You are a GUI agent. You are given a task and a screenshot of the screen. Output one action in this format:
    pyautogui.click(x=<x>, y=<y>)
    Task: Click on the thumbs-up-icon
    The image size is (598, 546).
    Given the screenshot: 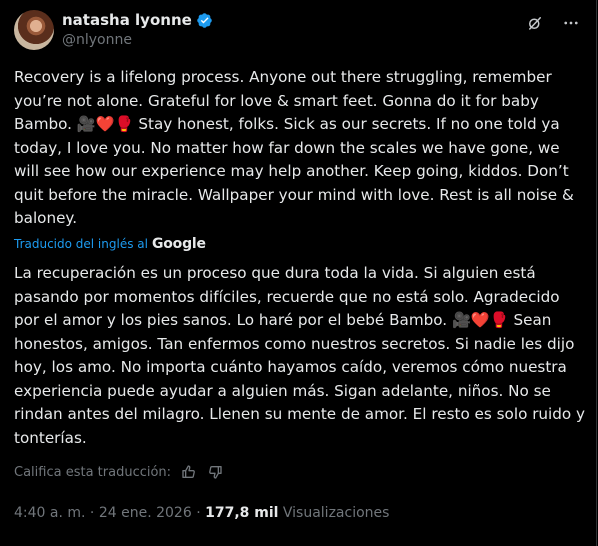 What is the action you would take?
    pyautogui.click(x=189, y=472)
    